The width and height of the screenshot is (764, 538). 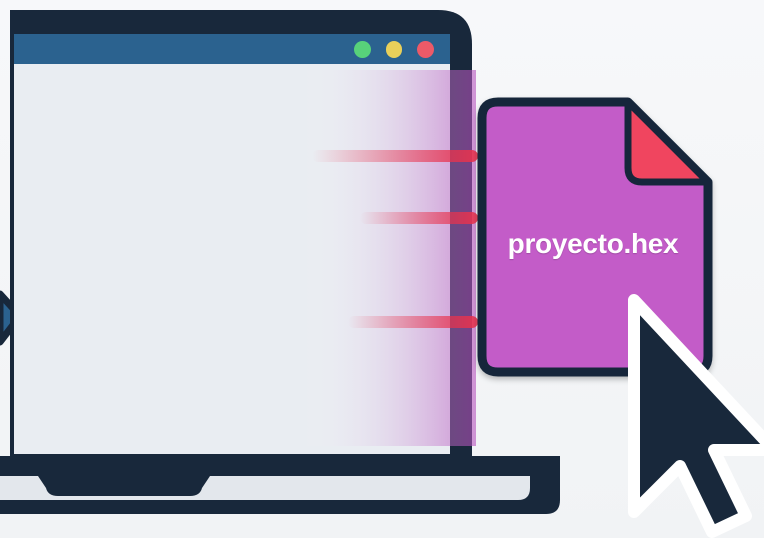 I want to click on maximize-dot, so click(x=394, y=49).